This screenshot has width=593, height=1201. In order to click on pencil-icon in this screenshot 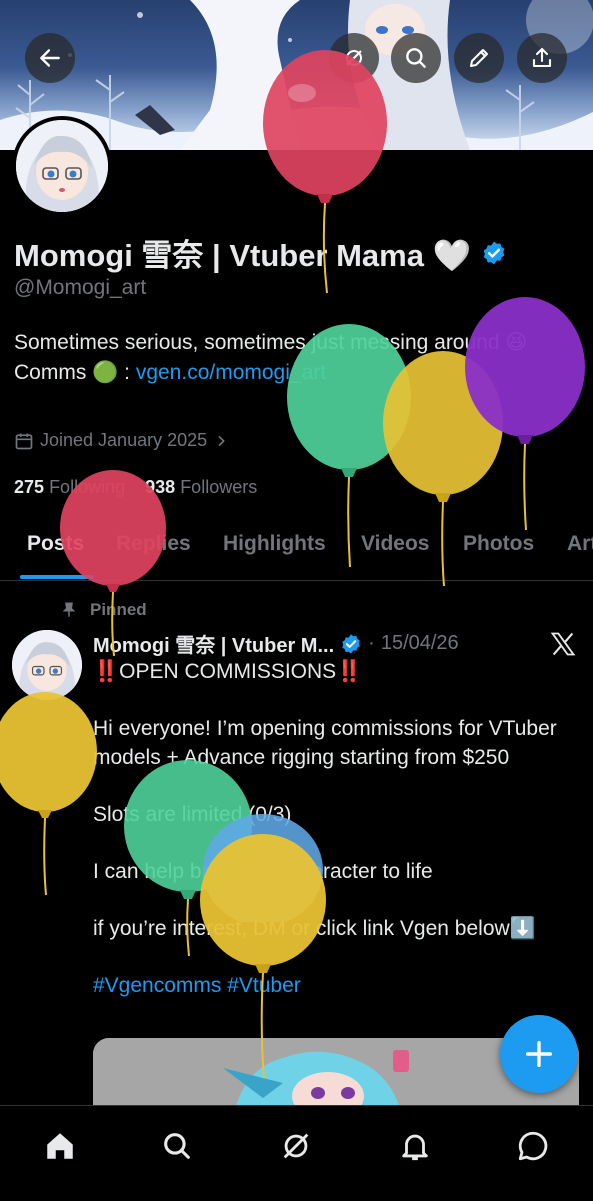, I will do `click(479, 58)`.